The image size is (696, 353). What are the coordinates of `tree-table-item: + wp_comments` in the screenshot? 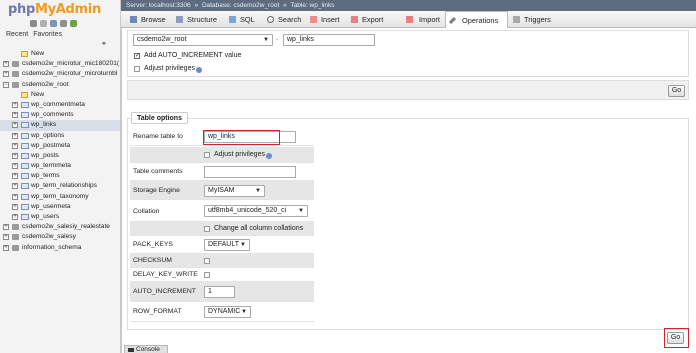 It's located at (60, 115).